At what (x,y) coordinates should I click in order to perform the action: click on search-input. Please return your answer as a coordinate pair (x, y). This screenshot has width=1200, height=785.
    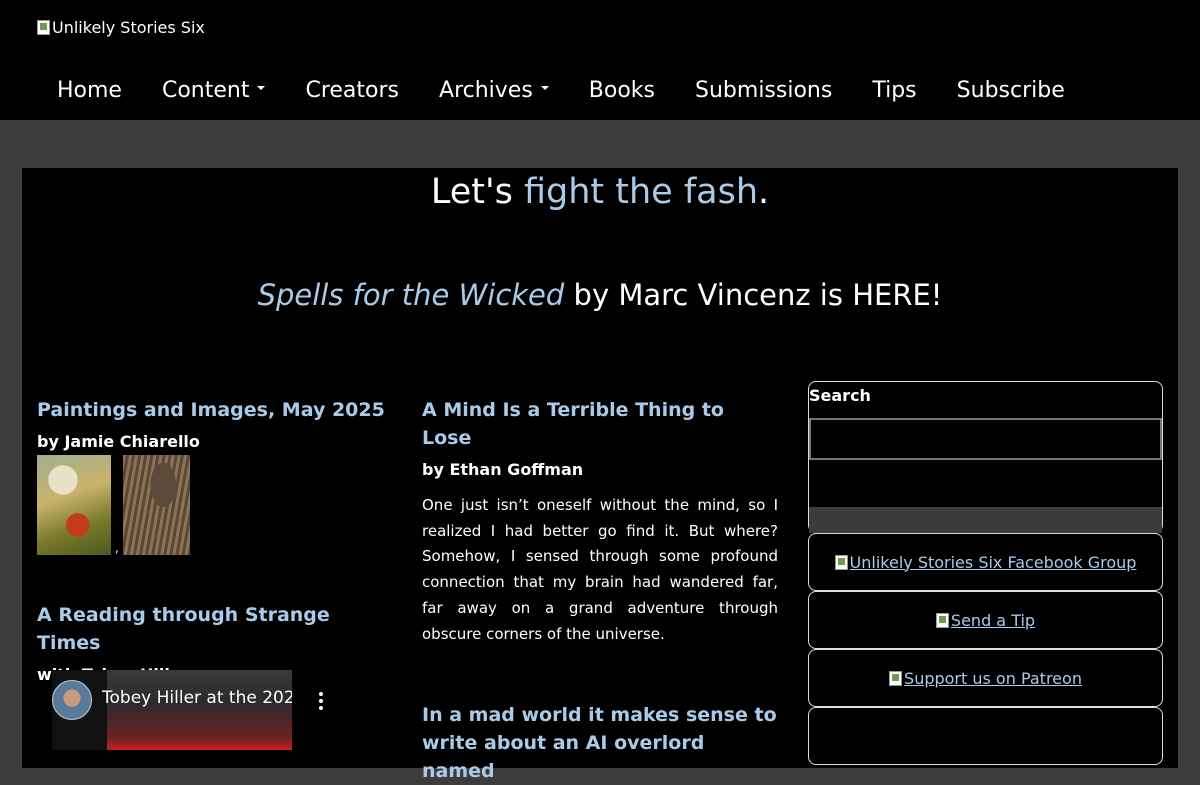
    Looking at the image, I should click on (985, 439).